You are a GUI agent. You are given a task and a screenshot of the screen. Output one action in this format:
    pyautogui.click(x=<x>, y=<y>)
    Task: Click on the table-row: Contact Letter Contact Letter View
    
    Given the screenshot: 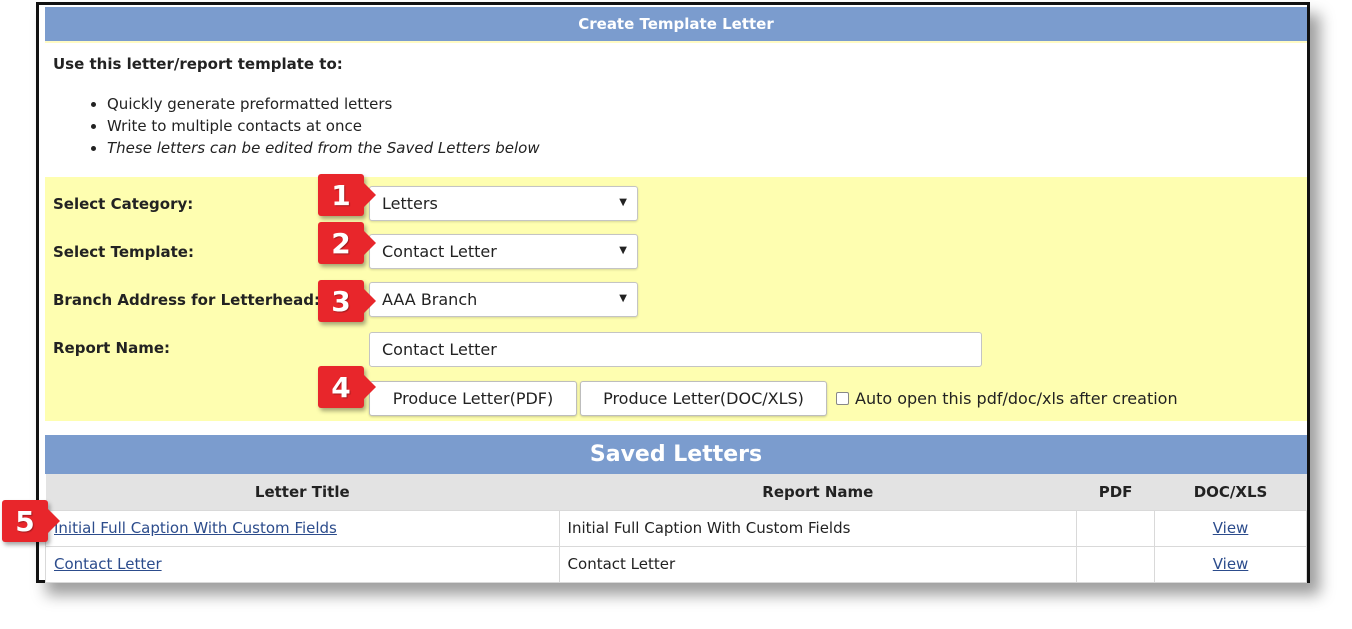 What is the action you would take?
    pyautogui.click(x=676, y=564)
    